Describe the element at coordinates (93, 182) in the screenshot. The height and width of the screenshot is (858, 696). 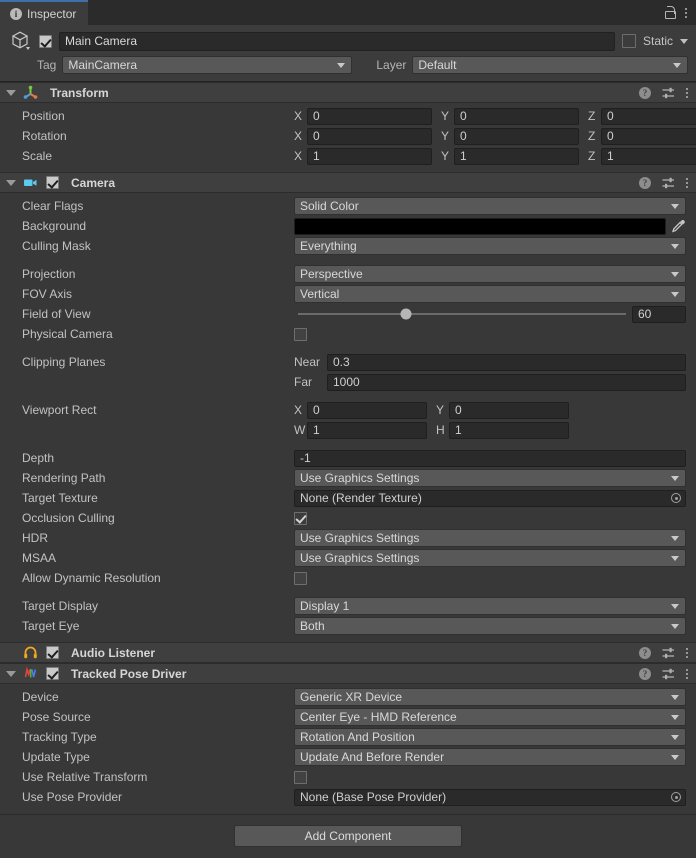
I see `component-title: Camera` at that location.